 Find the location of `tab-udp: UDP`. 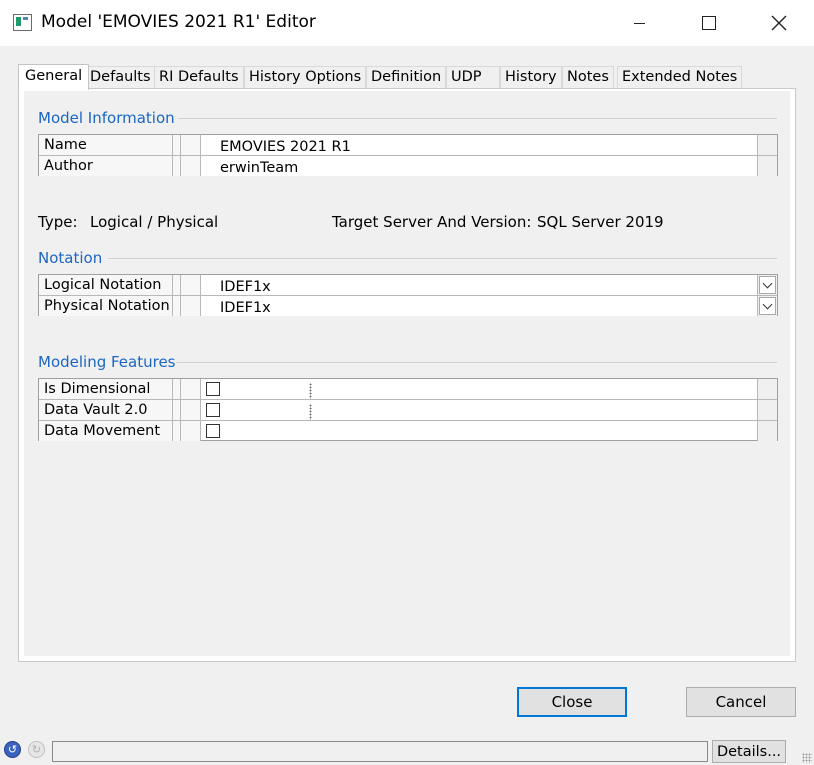

tab-udp: UDP is located at coordinates (473, 77).